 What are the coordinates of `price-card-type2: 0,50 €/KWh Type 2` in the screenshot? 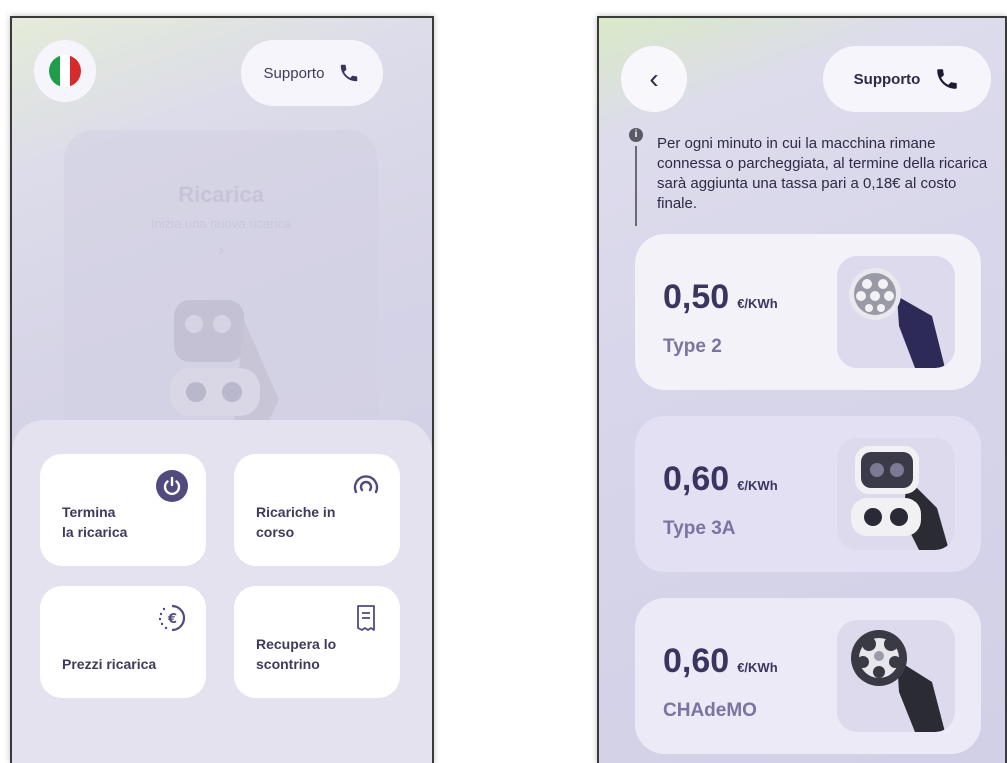 It's located at (808, 312).